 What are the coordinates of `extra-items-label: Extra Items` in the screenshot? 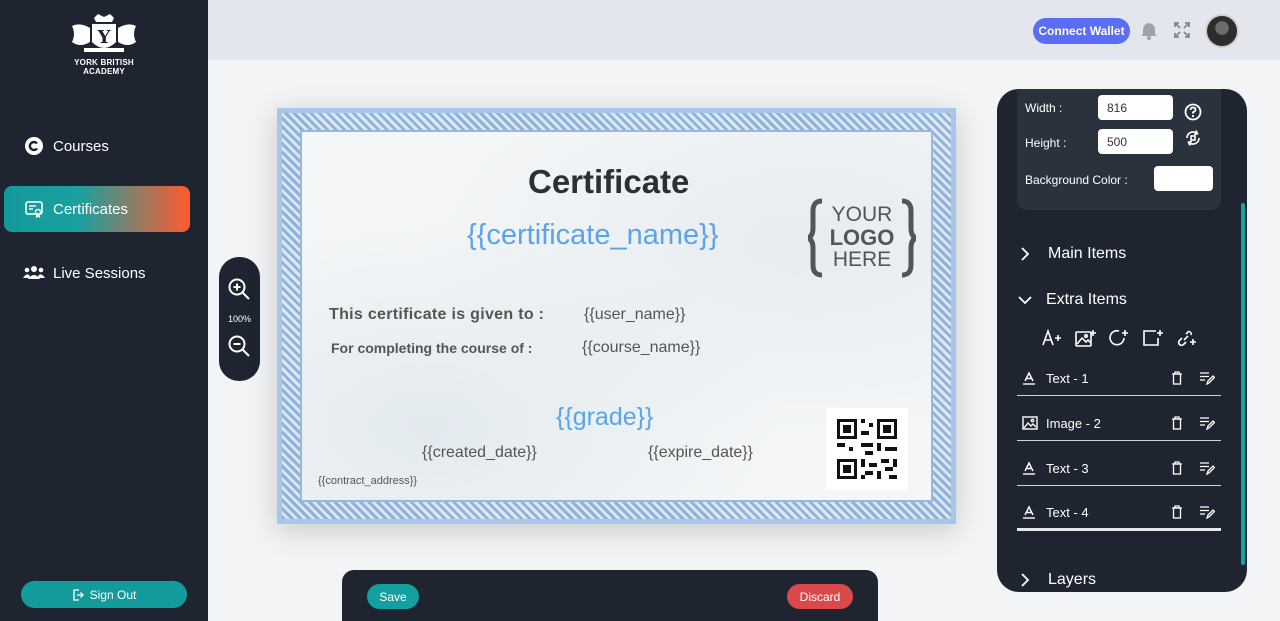 It's located at (1086, 299).